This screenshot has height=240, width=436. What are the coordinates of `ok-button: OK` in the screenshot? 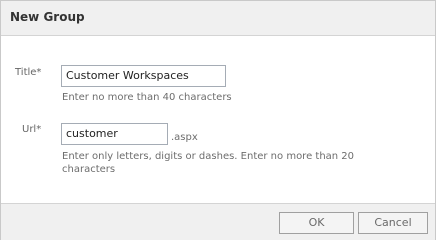 It's located at (316, 223).